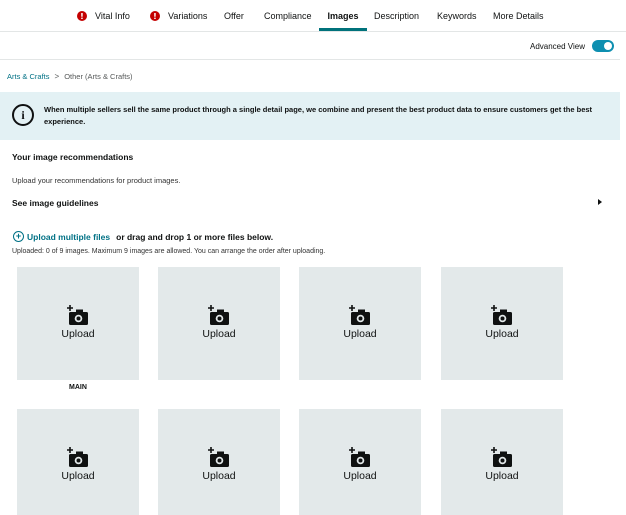 This screenshot has height=515, width=626. Describe the element at coordinates (78, 387) in the screenshot. I see `main-image-caption: MAIN` at that location.